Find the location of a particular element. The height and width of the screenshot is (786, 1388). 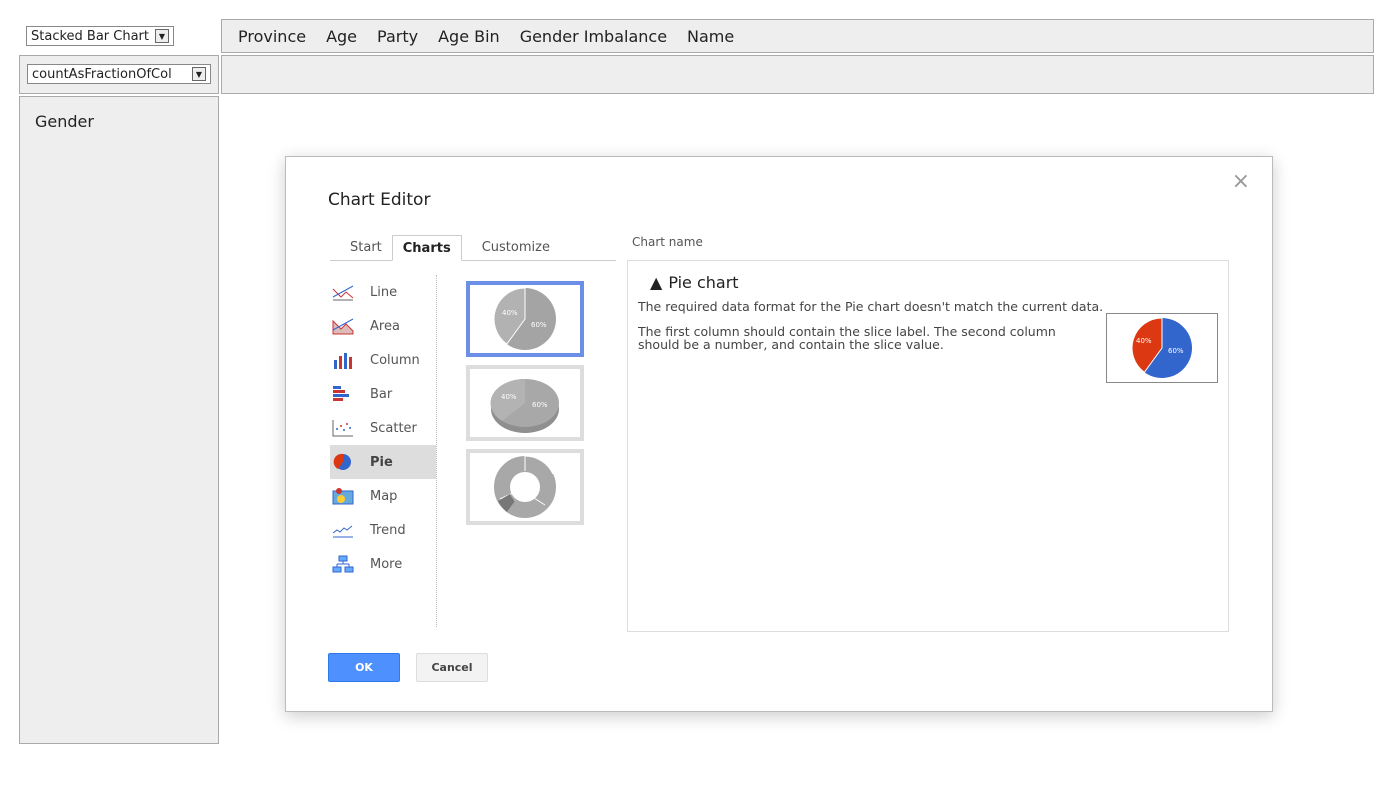

aggregator-cell: countAsFractionOfCol ▼ is located at coordinates (119, 74).